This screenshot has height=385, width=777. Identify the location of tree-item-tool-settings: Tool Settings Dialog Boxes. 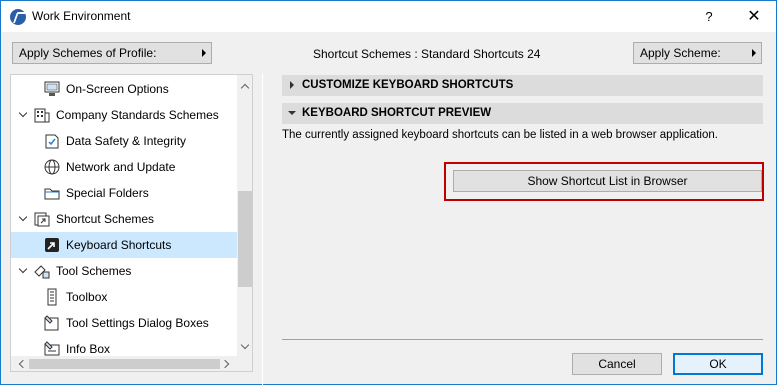
(124, 323).